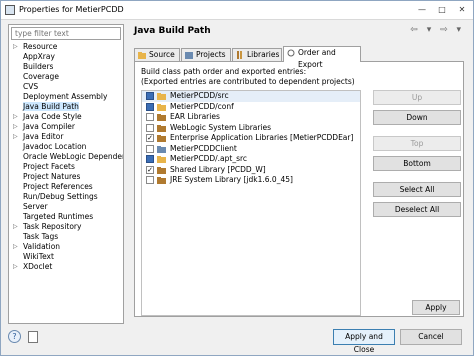 This screenshot has width=474, height=356. What do you see at coordinates (203, 148) in the screenshot?
I see `entry-label: MetierPCDDClient` at bounding box center [203, 148].